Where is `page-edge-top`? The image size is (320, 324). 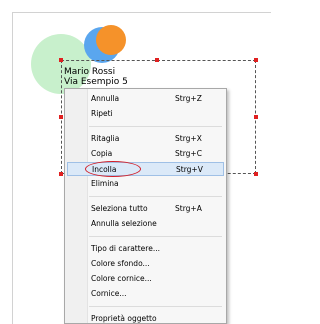
page-edge-top is located at coordinates (141, 12).